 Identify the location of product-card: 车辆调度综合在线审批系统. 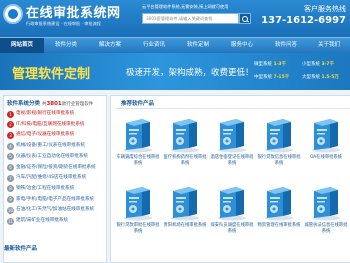
(138, 145).